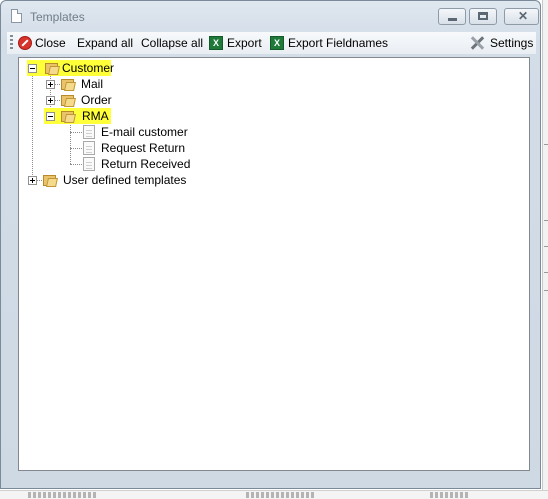 Image resolution: width=548 pixels, height=499 pixels. I want to click on collapse-all-button: Collapse all, so click(172, 43).